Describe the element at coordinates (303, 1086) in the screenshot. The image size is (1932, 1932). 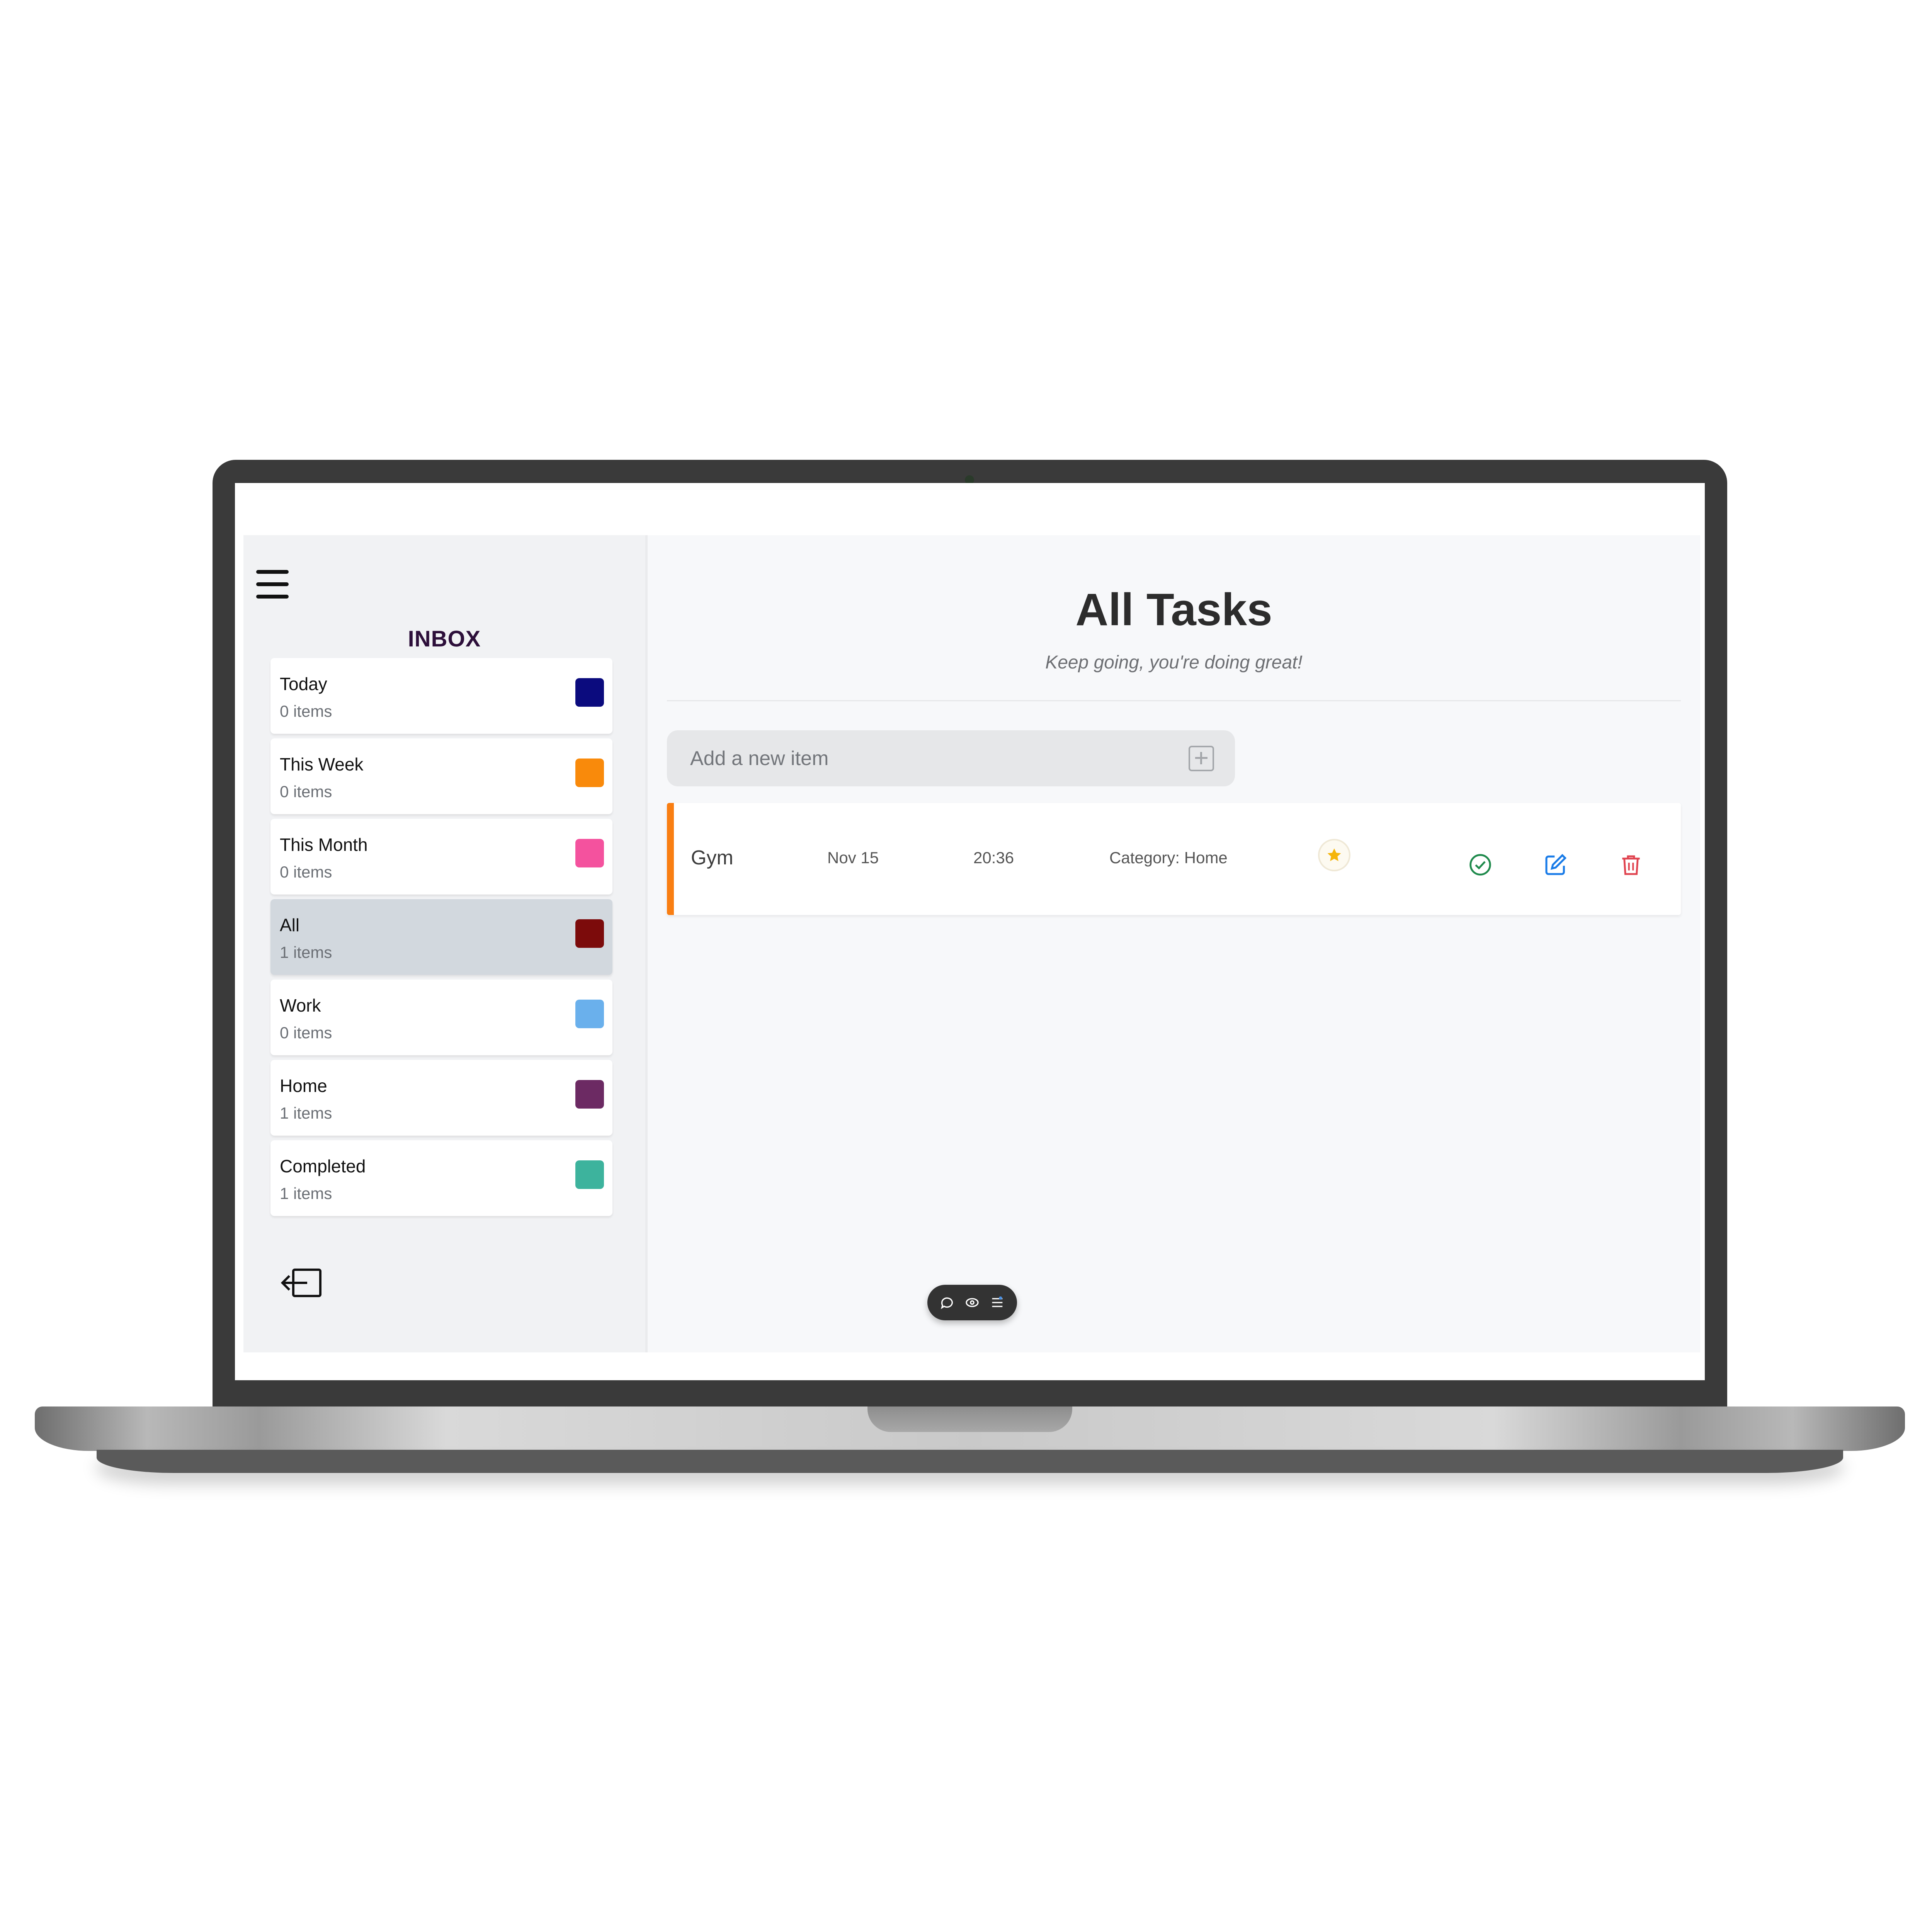
I see `category-label: Home` at that location.